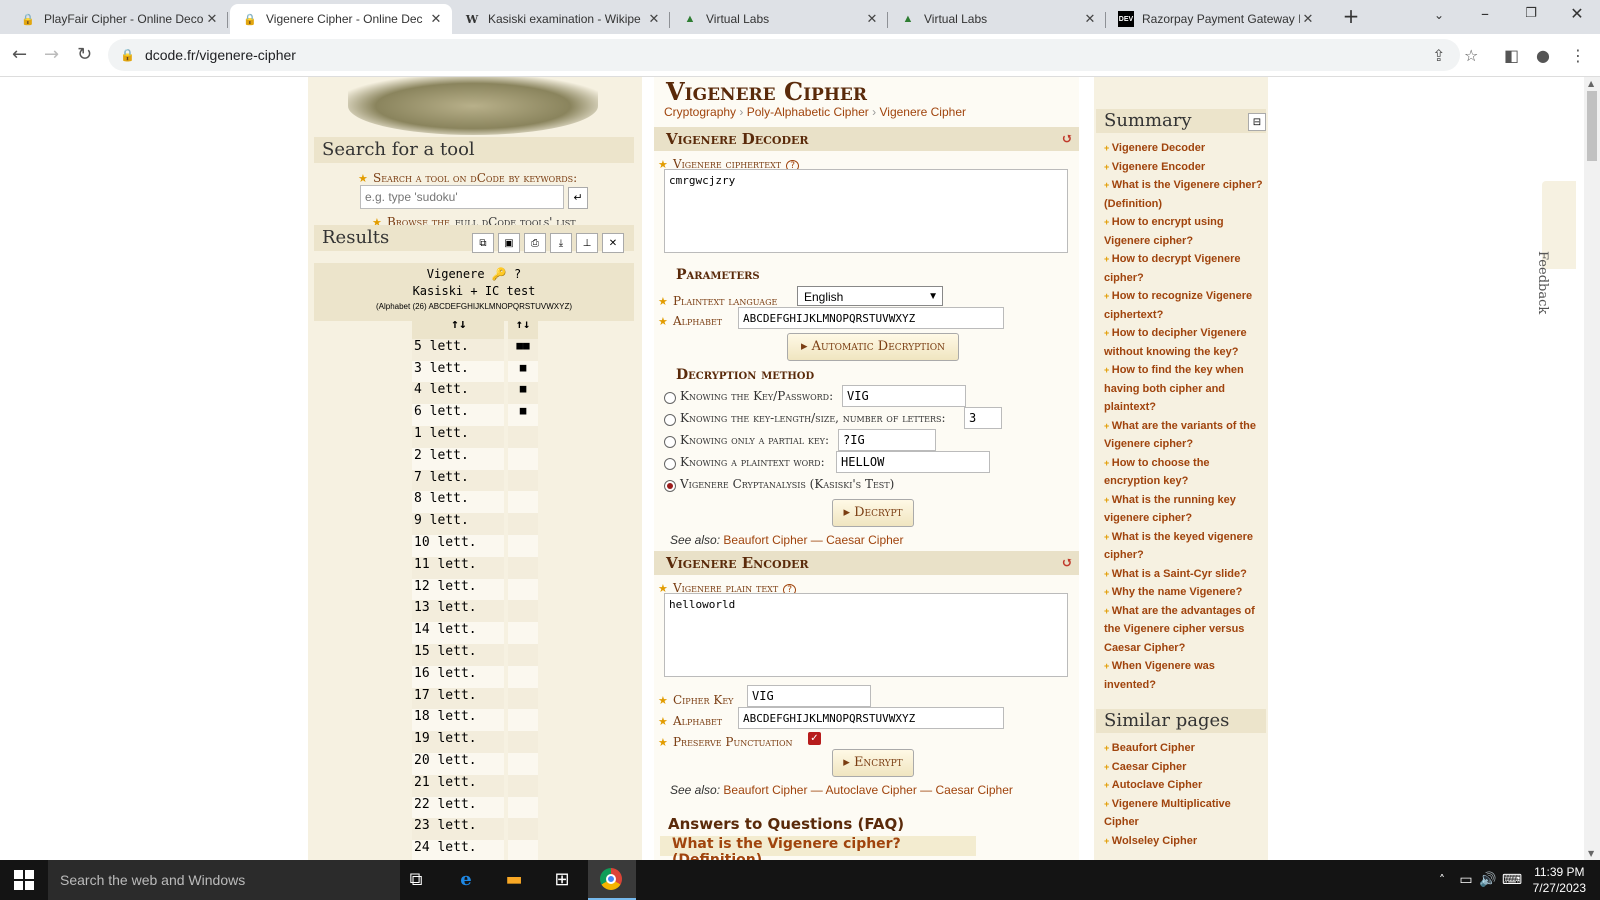  I want to click on breadcrumb-vigenere: Vigenere Cipher, so click(922, 112).